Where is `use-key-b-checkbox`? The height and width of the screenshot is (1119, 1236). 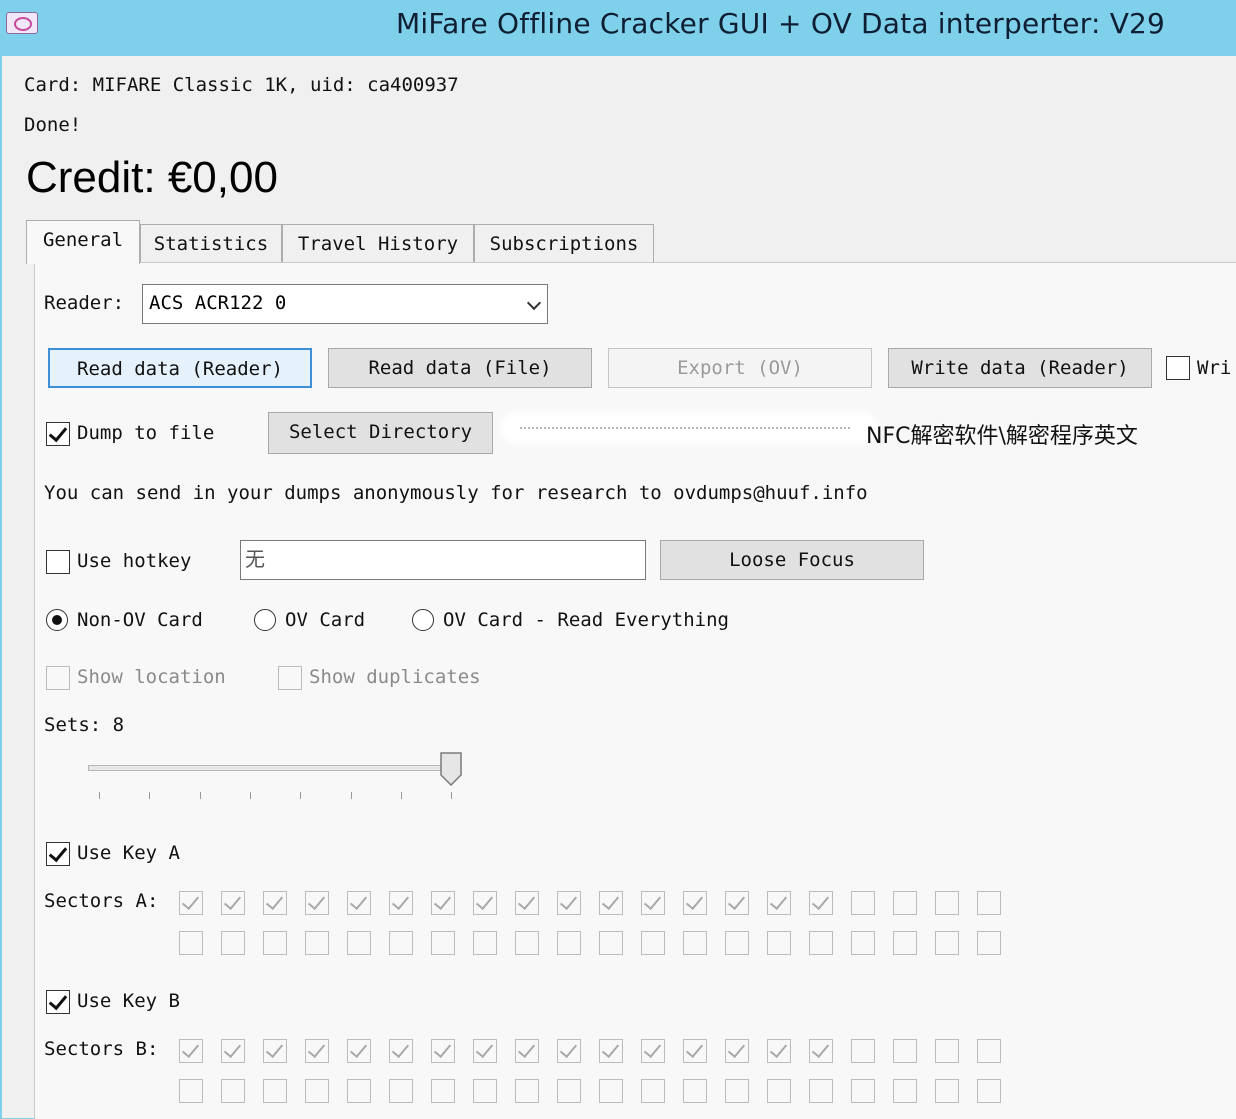
use-key-b-checkbox is located at coordinates (58, 1002).